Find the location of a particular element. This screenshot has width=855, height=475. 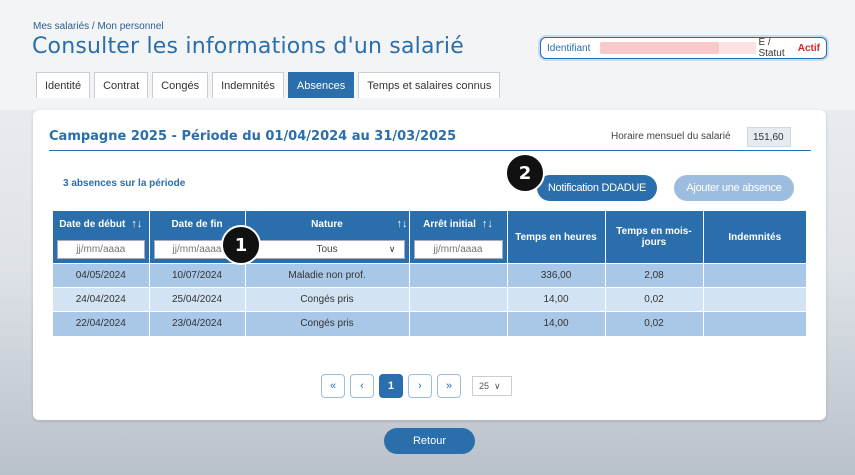

col-temps-mois-jours: Temps en mois-jours is located at coordinates (654, 237).